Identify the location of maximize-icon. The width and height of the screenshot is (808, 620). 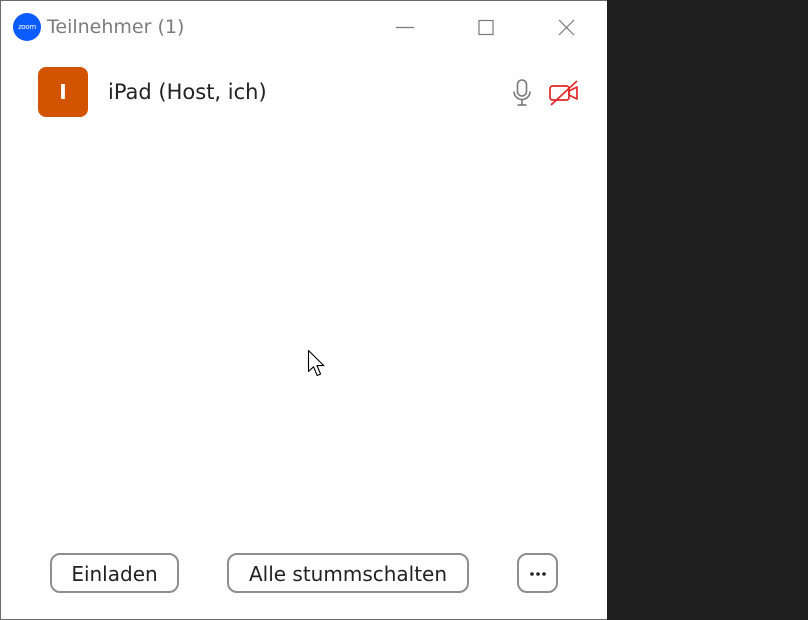
(486, 27).